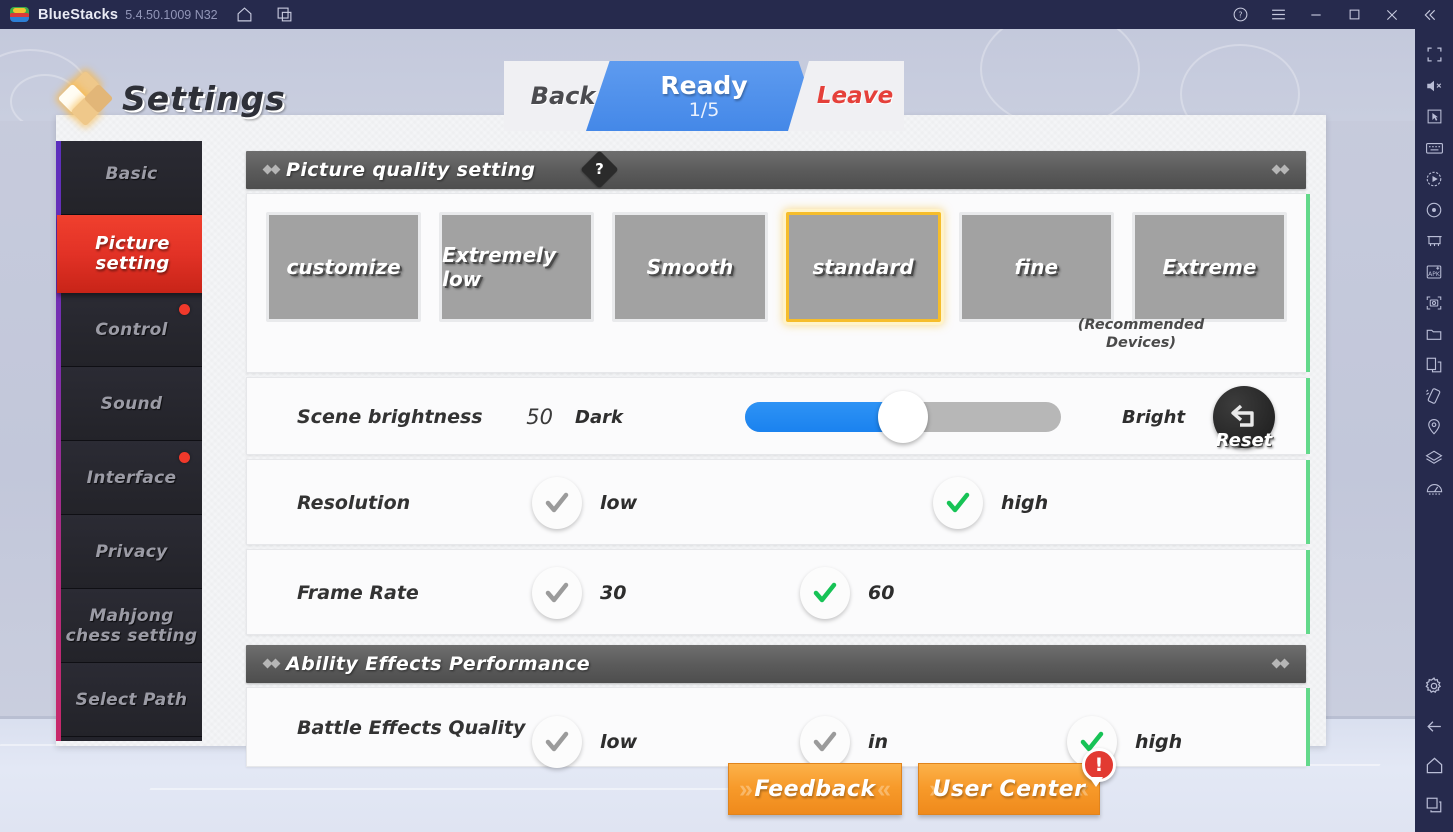 Image resolution: width=1453 pixels, height=832 pixels. I want to click on mute-icon, so click(1434, 85).